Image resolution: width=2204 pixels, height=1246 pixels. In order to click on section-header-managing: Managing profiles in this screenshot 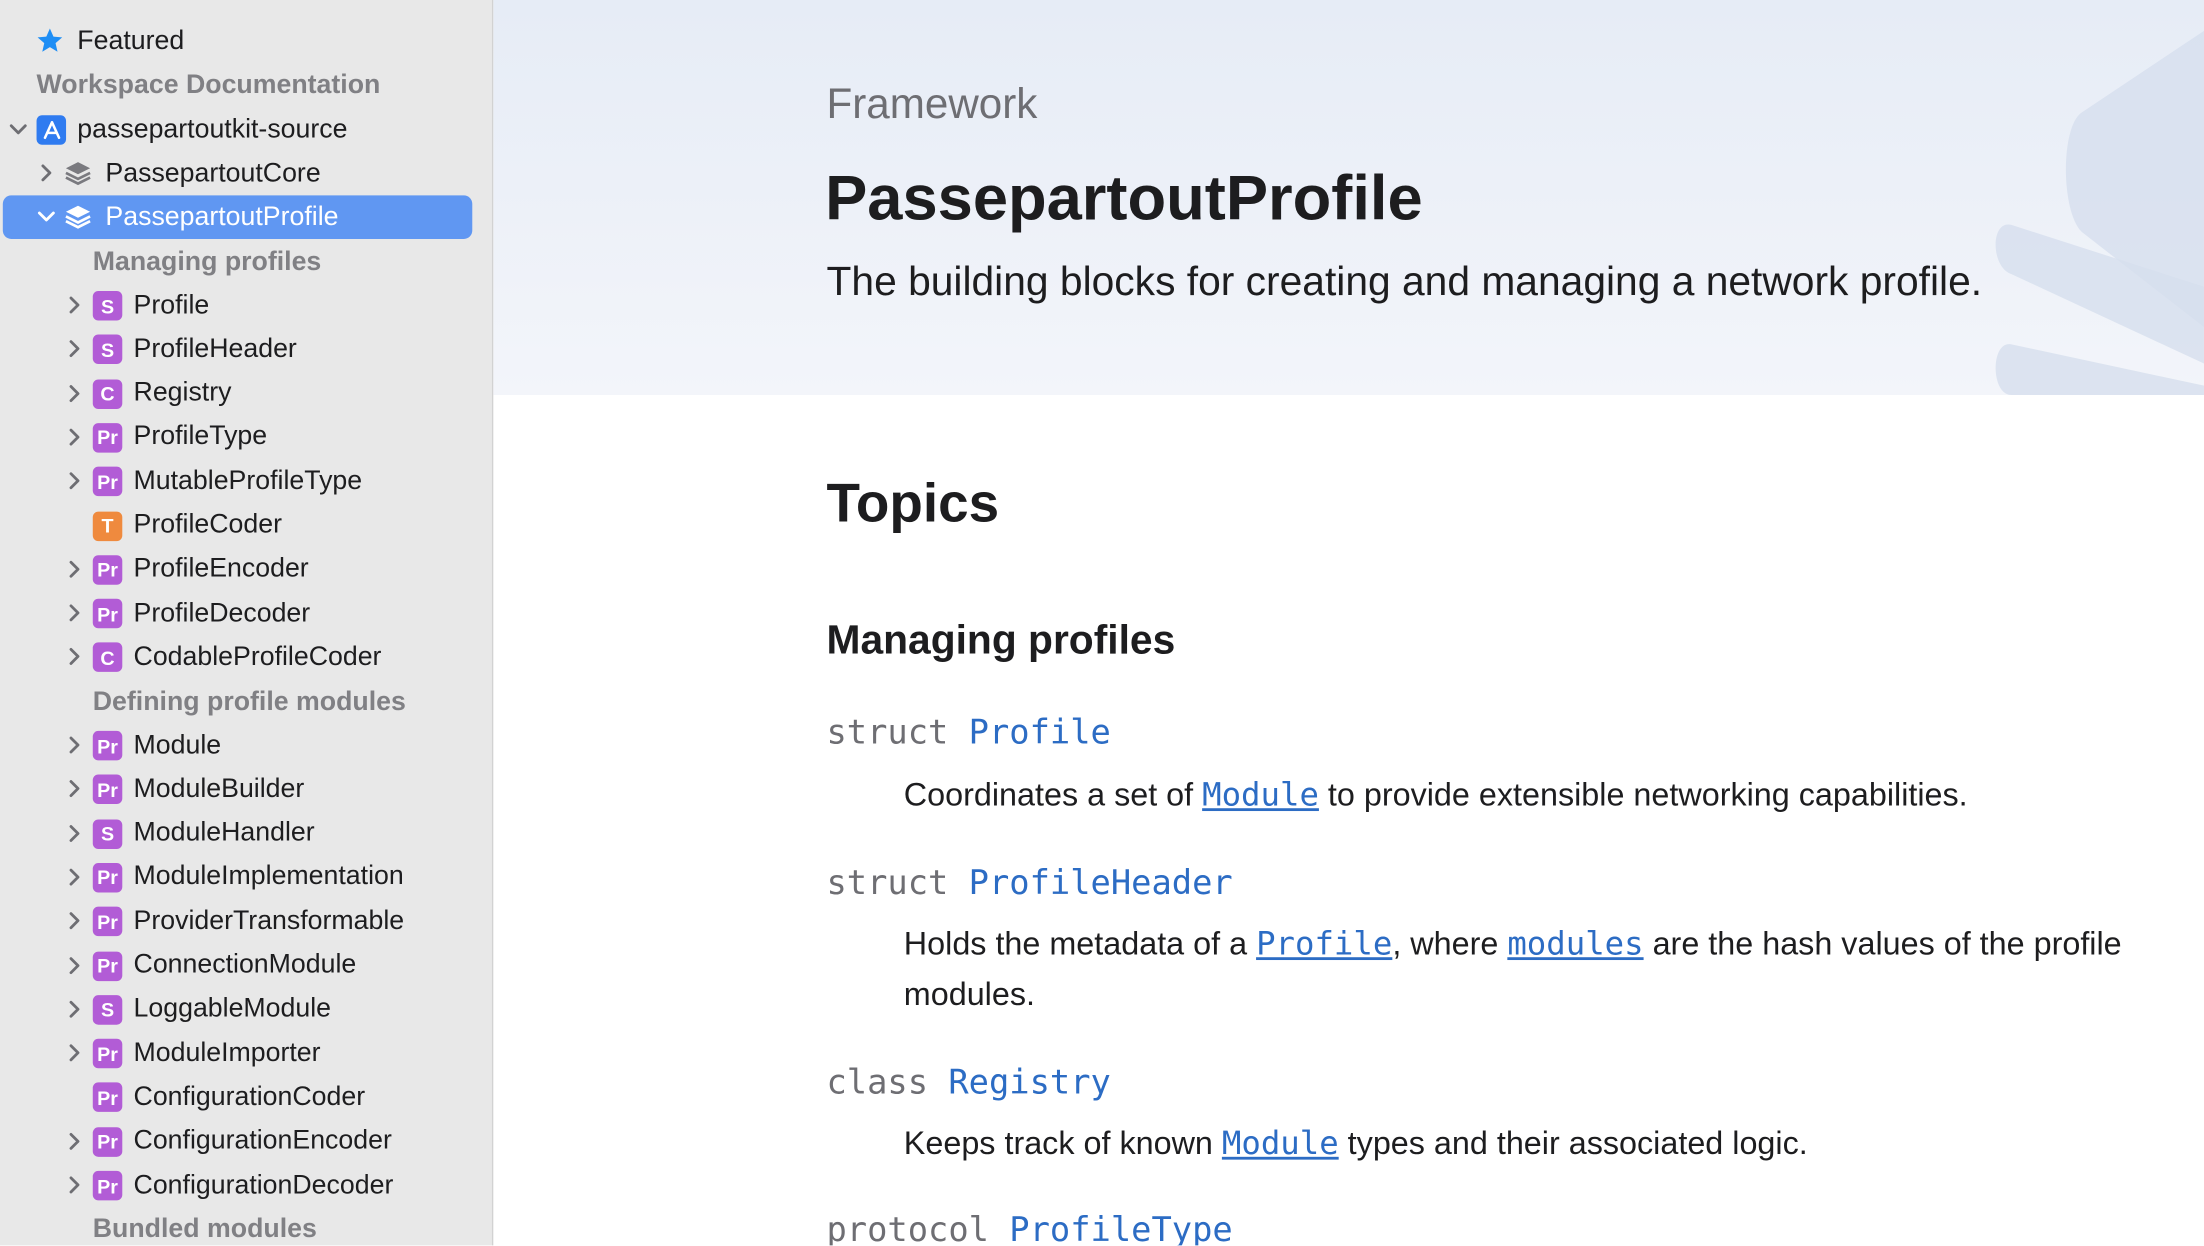, I will do `click(207, 262)`.